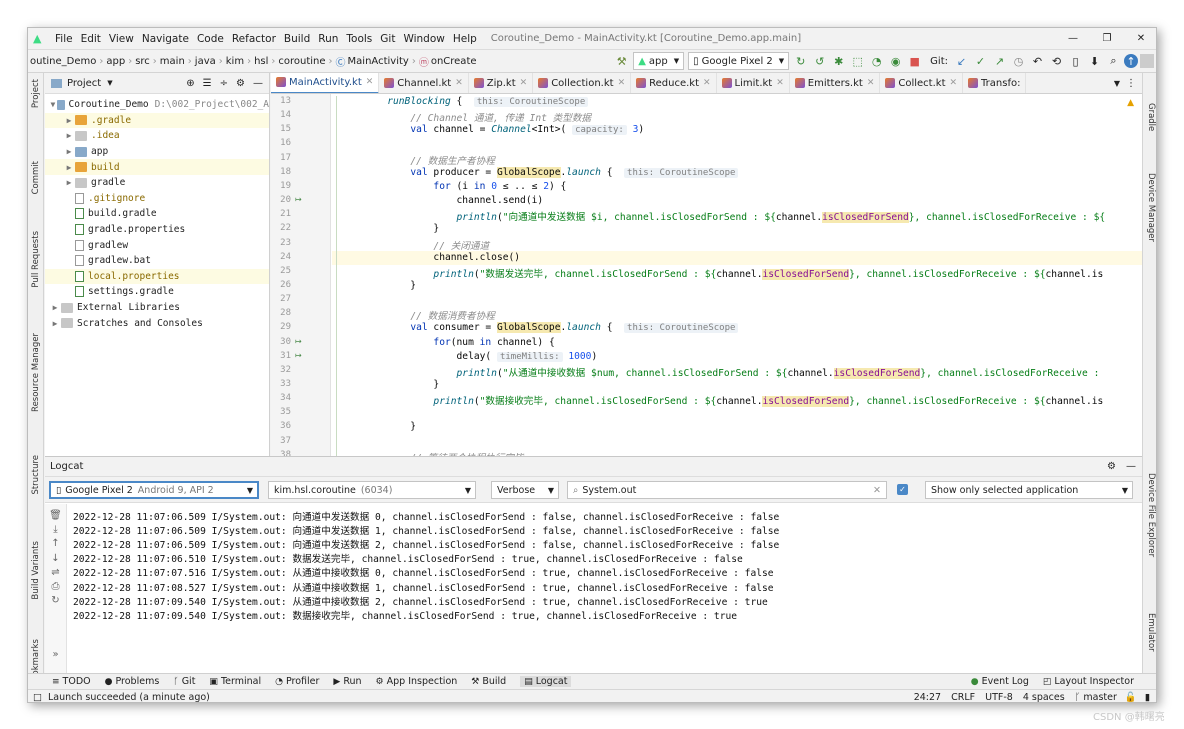  Describe the element at coordinates (53, 104) in the screenshot. I see `chevron-down-icon: ▼` at that location.